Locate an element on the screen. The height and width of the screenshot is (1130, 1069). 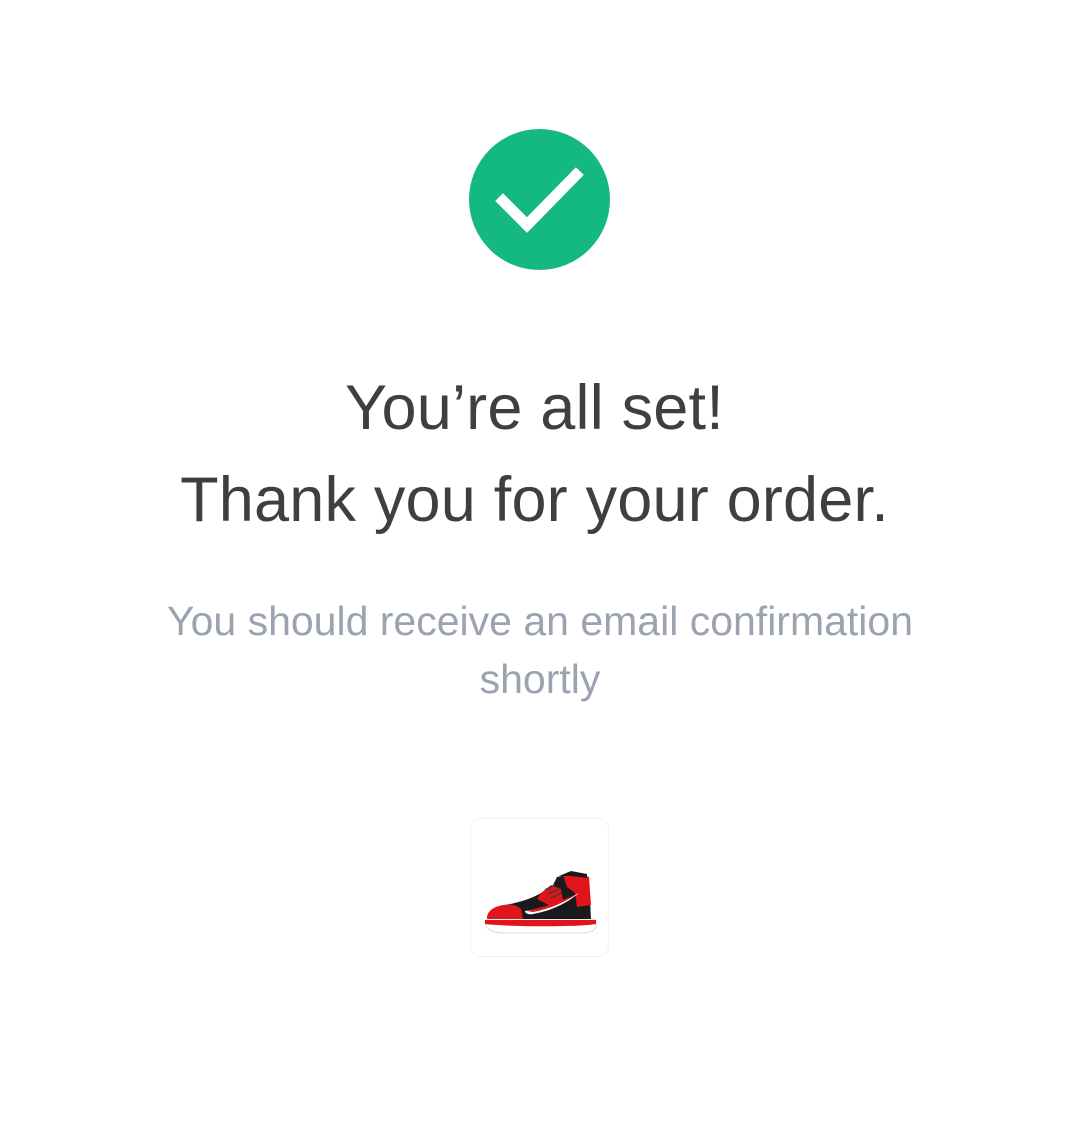
sneaker-product-image is located at coordinates (540, 902).